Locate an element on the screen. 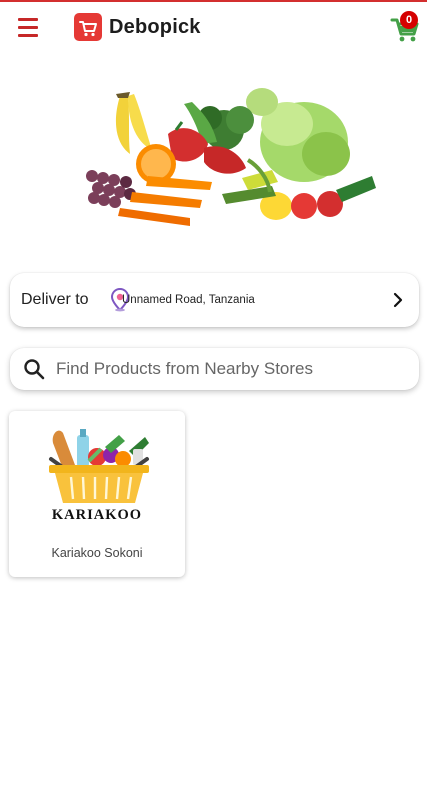 This screenshot has height=800, width=427. deliver-to-label: Deliver to is located at coordinates (55, 299).